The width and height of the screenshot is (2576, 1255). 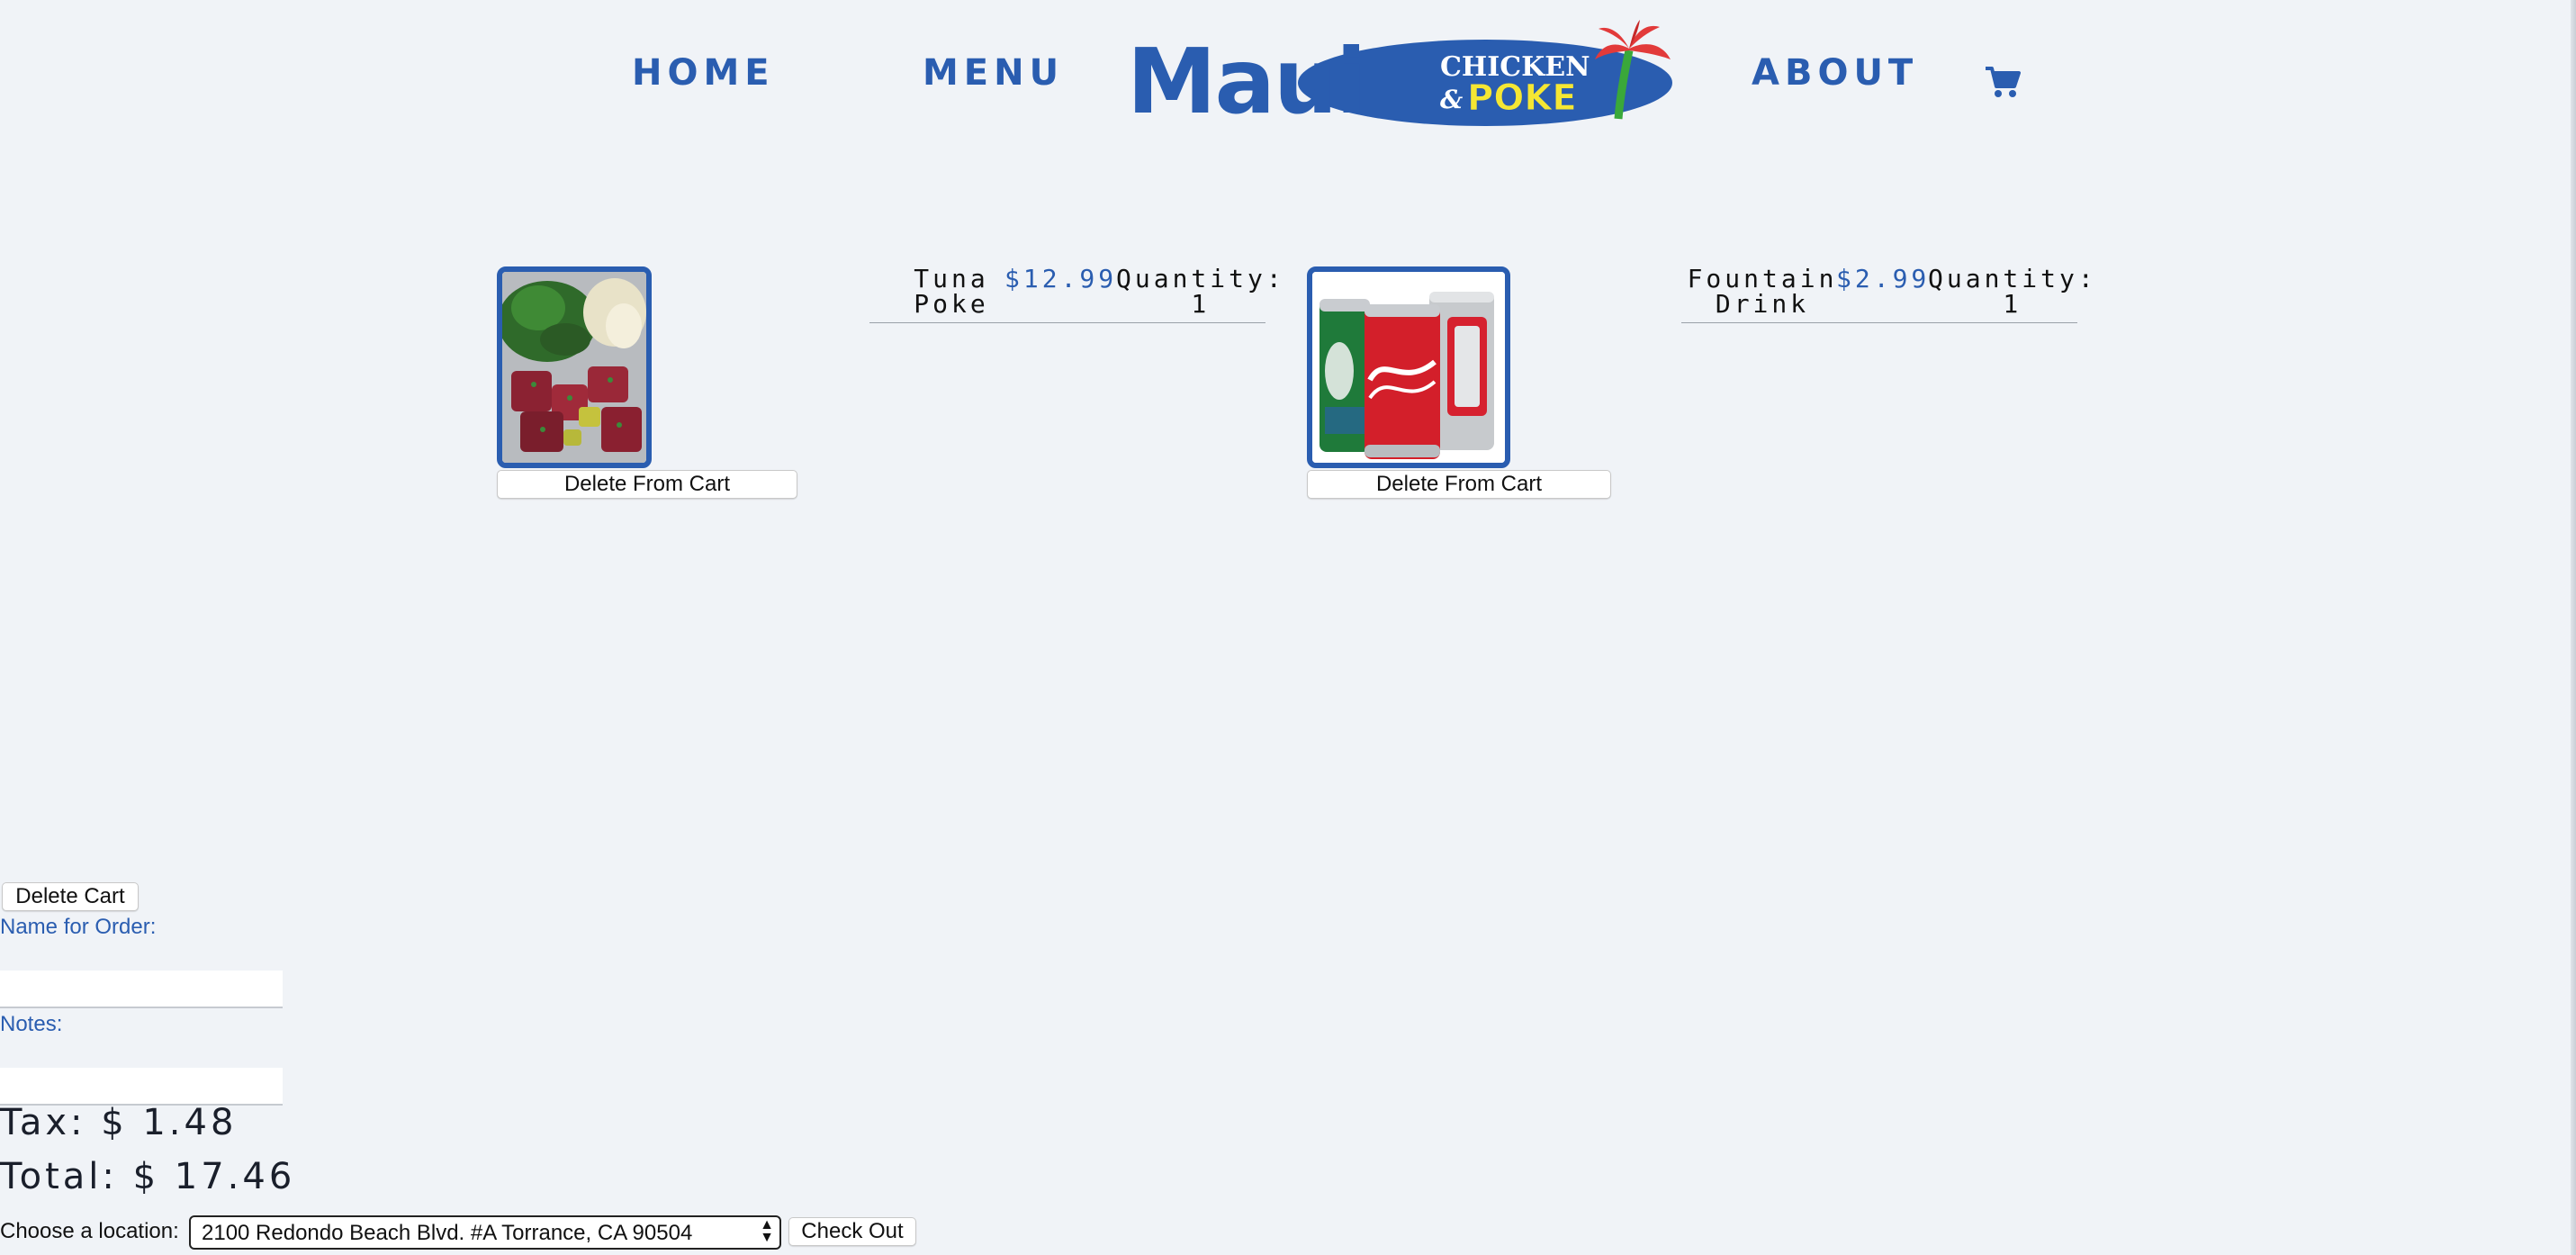 What do you see at coordinates (141, 1087) in the screenshot?
I see `notes-input` at bounding box center [141, 1087].